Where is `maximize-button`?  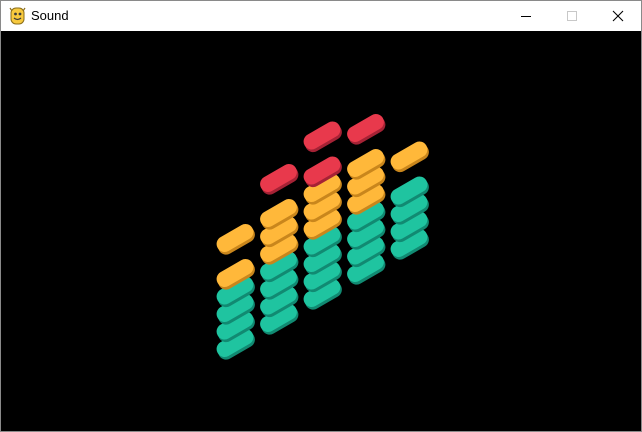
maximize-button is located at coordinates (572, 16).